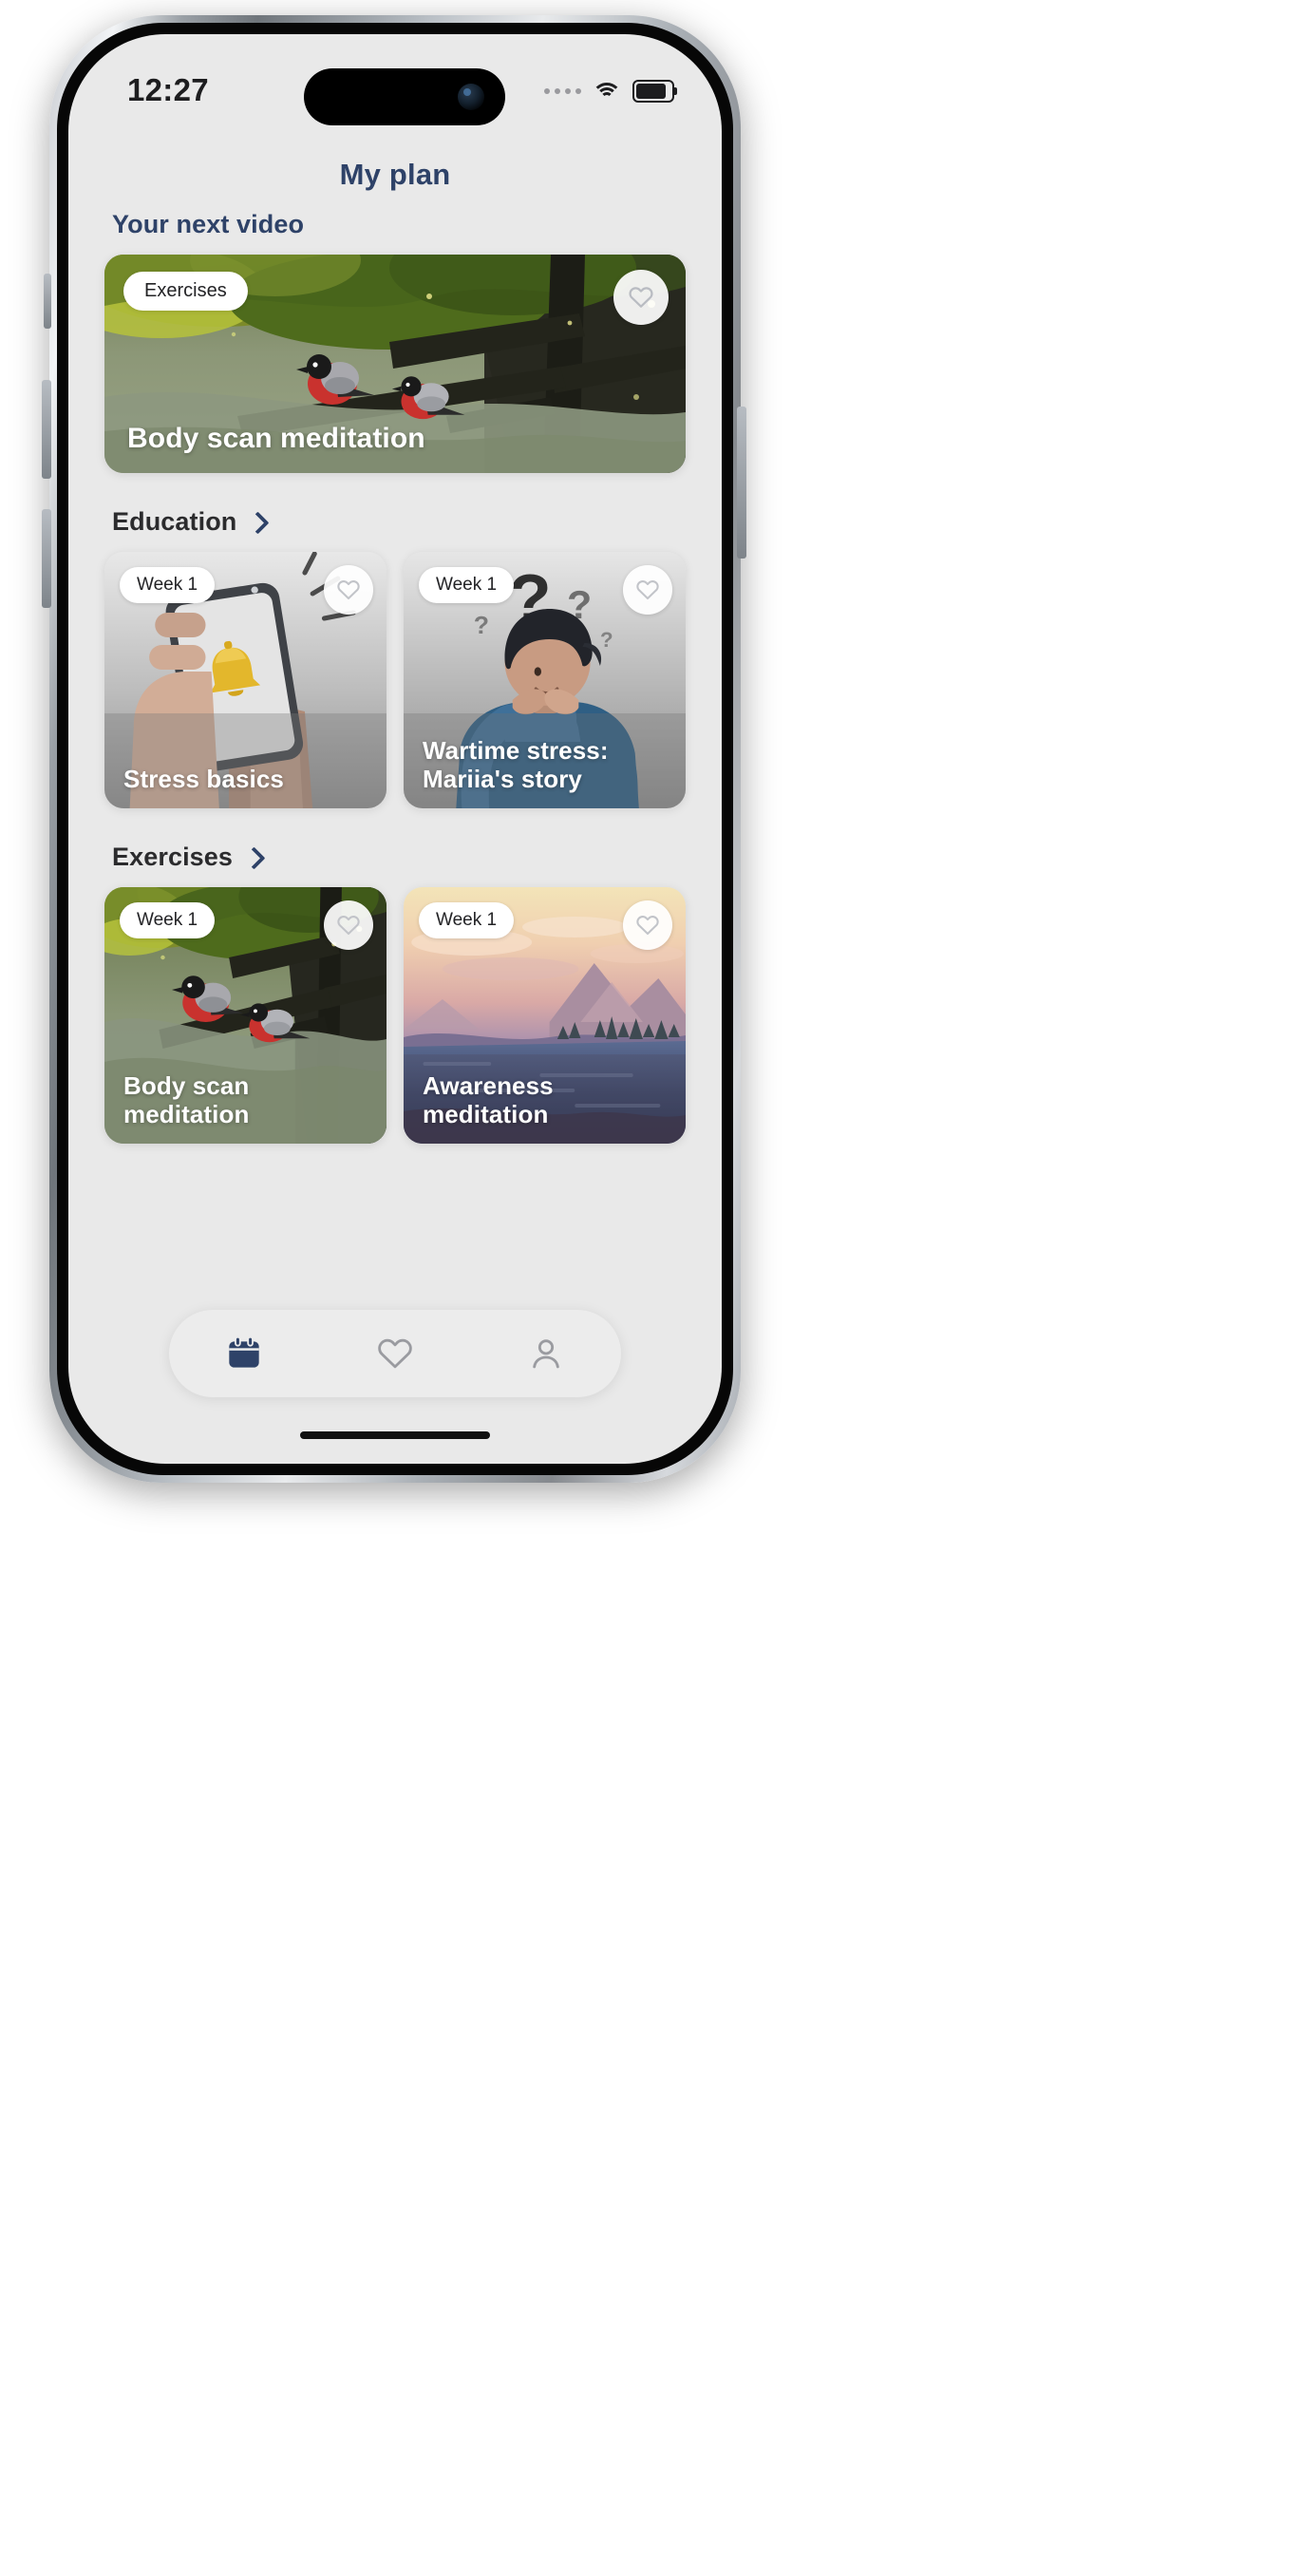 This screenshot has width=1301, height=2576. I want to click on signal-dots-icon, so click(562, 91).